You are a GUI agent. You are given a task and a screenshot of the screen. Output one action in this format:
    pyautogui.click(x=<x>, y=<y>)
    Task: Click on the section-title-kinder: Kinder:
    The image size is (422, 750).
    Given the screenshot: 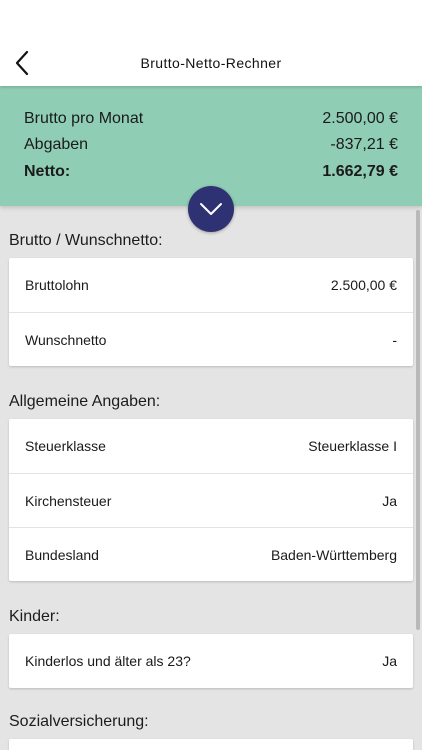 What is the action you would take?
    pyautogui.click(x=34, y=616)
    